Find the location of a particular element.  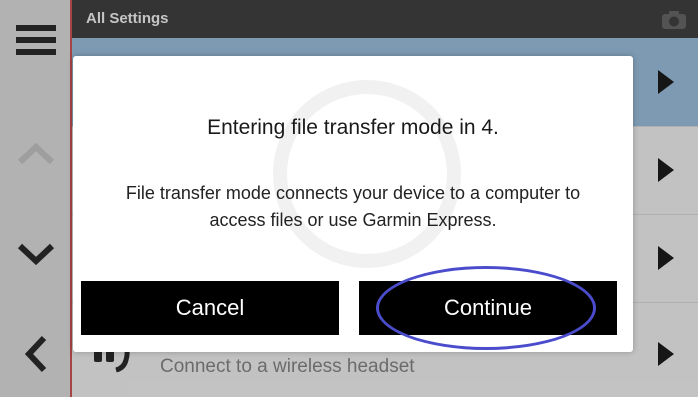

dialog-title: Entering file transfer mode in 4. is located at coordinates (353, 127).